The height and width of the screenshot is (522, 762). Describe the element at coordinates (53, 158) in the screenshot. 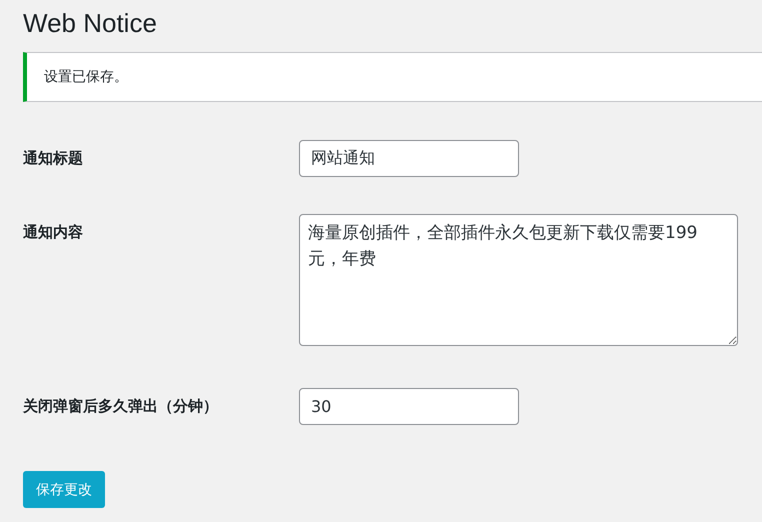

I see `field-label: 通知标题` at that location.